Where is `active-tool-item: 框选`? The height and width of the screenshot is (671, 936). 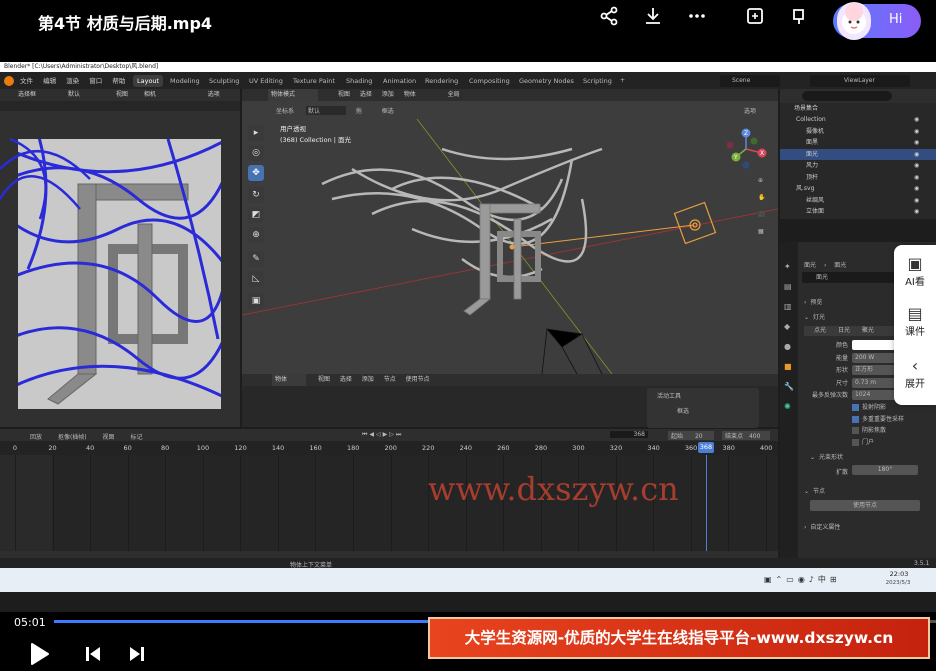
active-tool-item: 框选 is located at coordinates (683, 410).